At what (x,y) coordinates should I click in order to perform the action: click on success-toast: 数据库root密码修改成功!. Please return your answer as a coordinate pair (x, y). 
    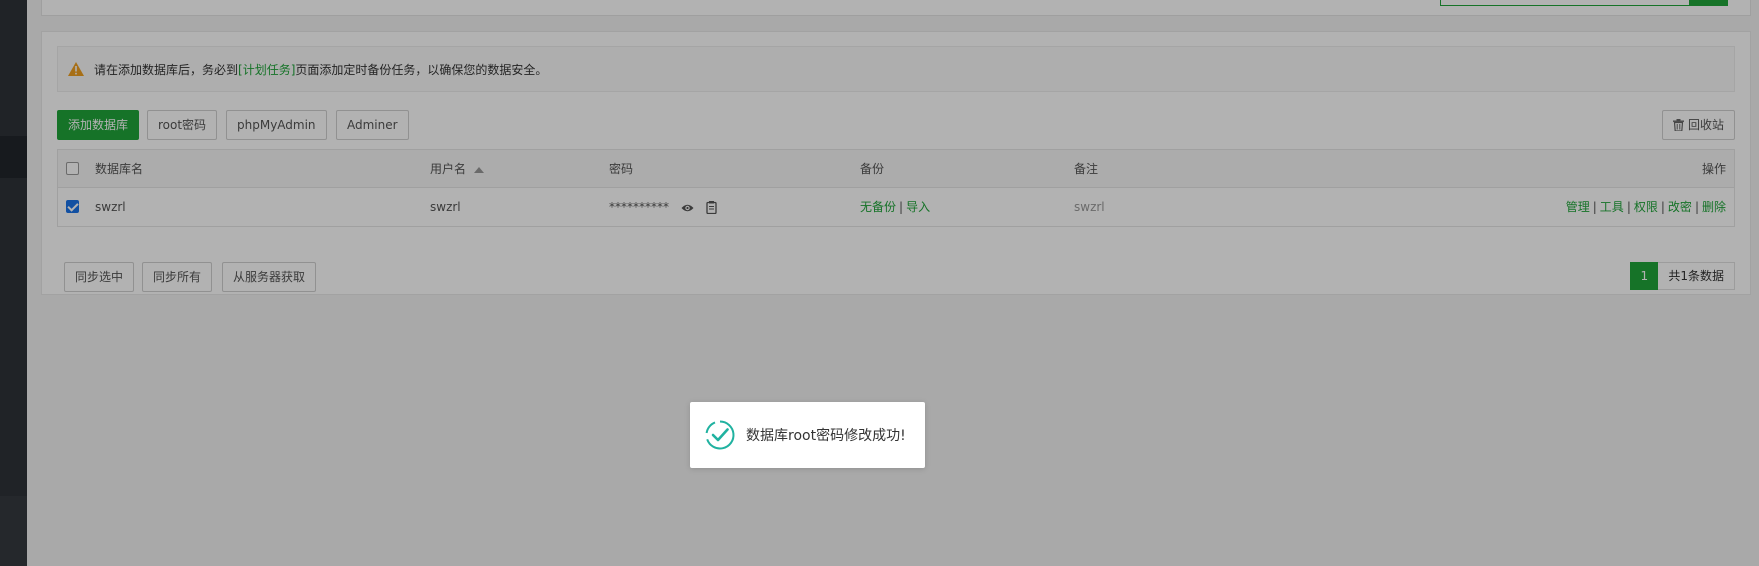
    Looking at the image, I should click on (807, 435).